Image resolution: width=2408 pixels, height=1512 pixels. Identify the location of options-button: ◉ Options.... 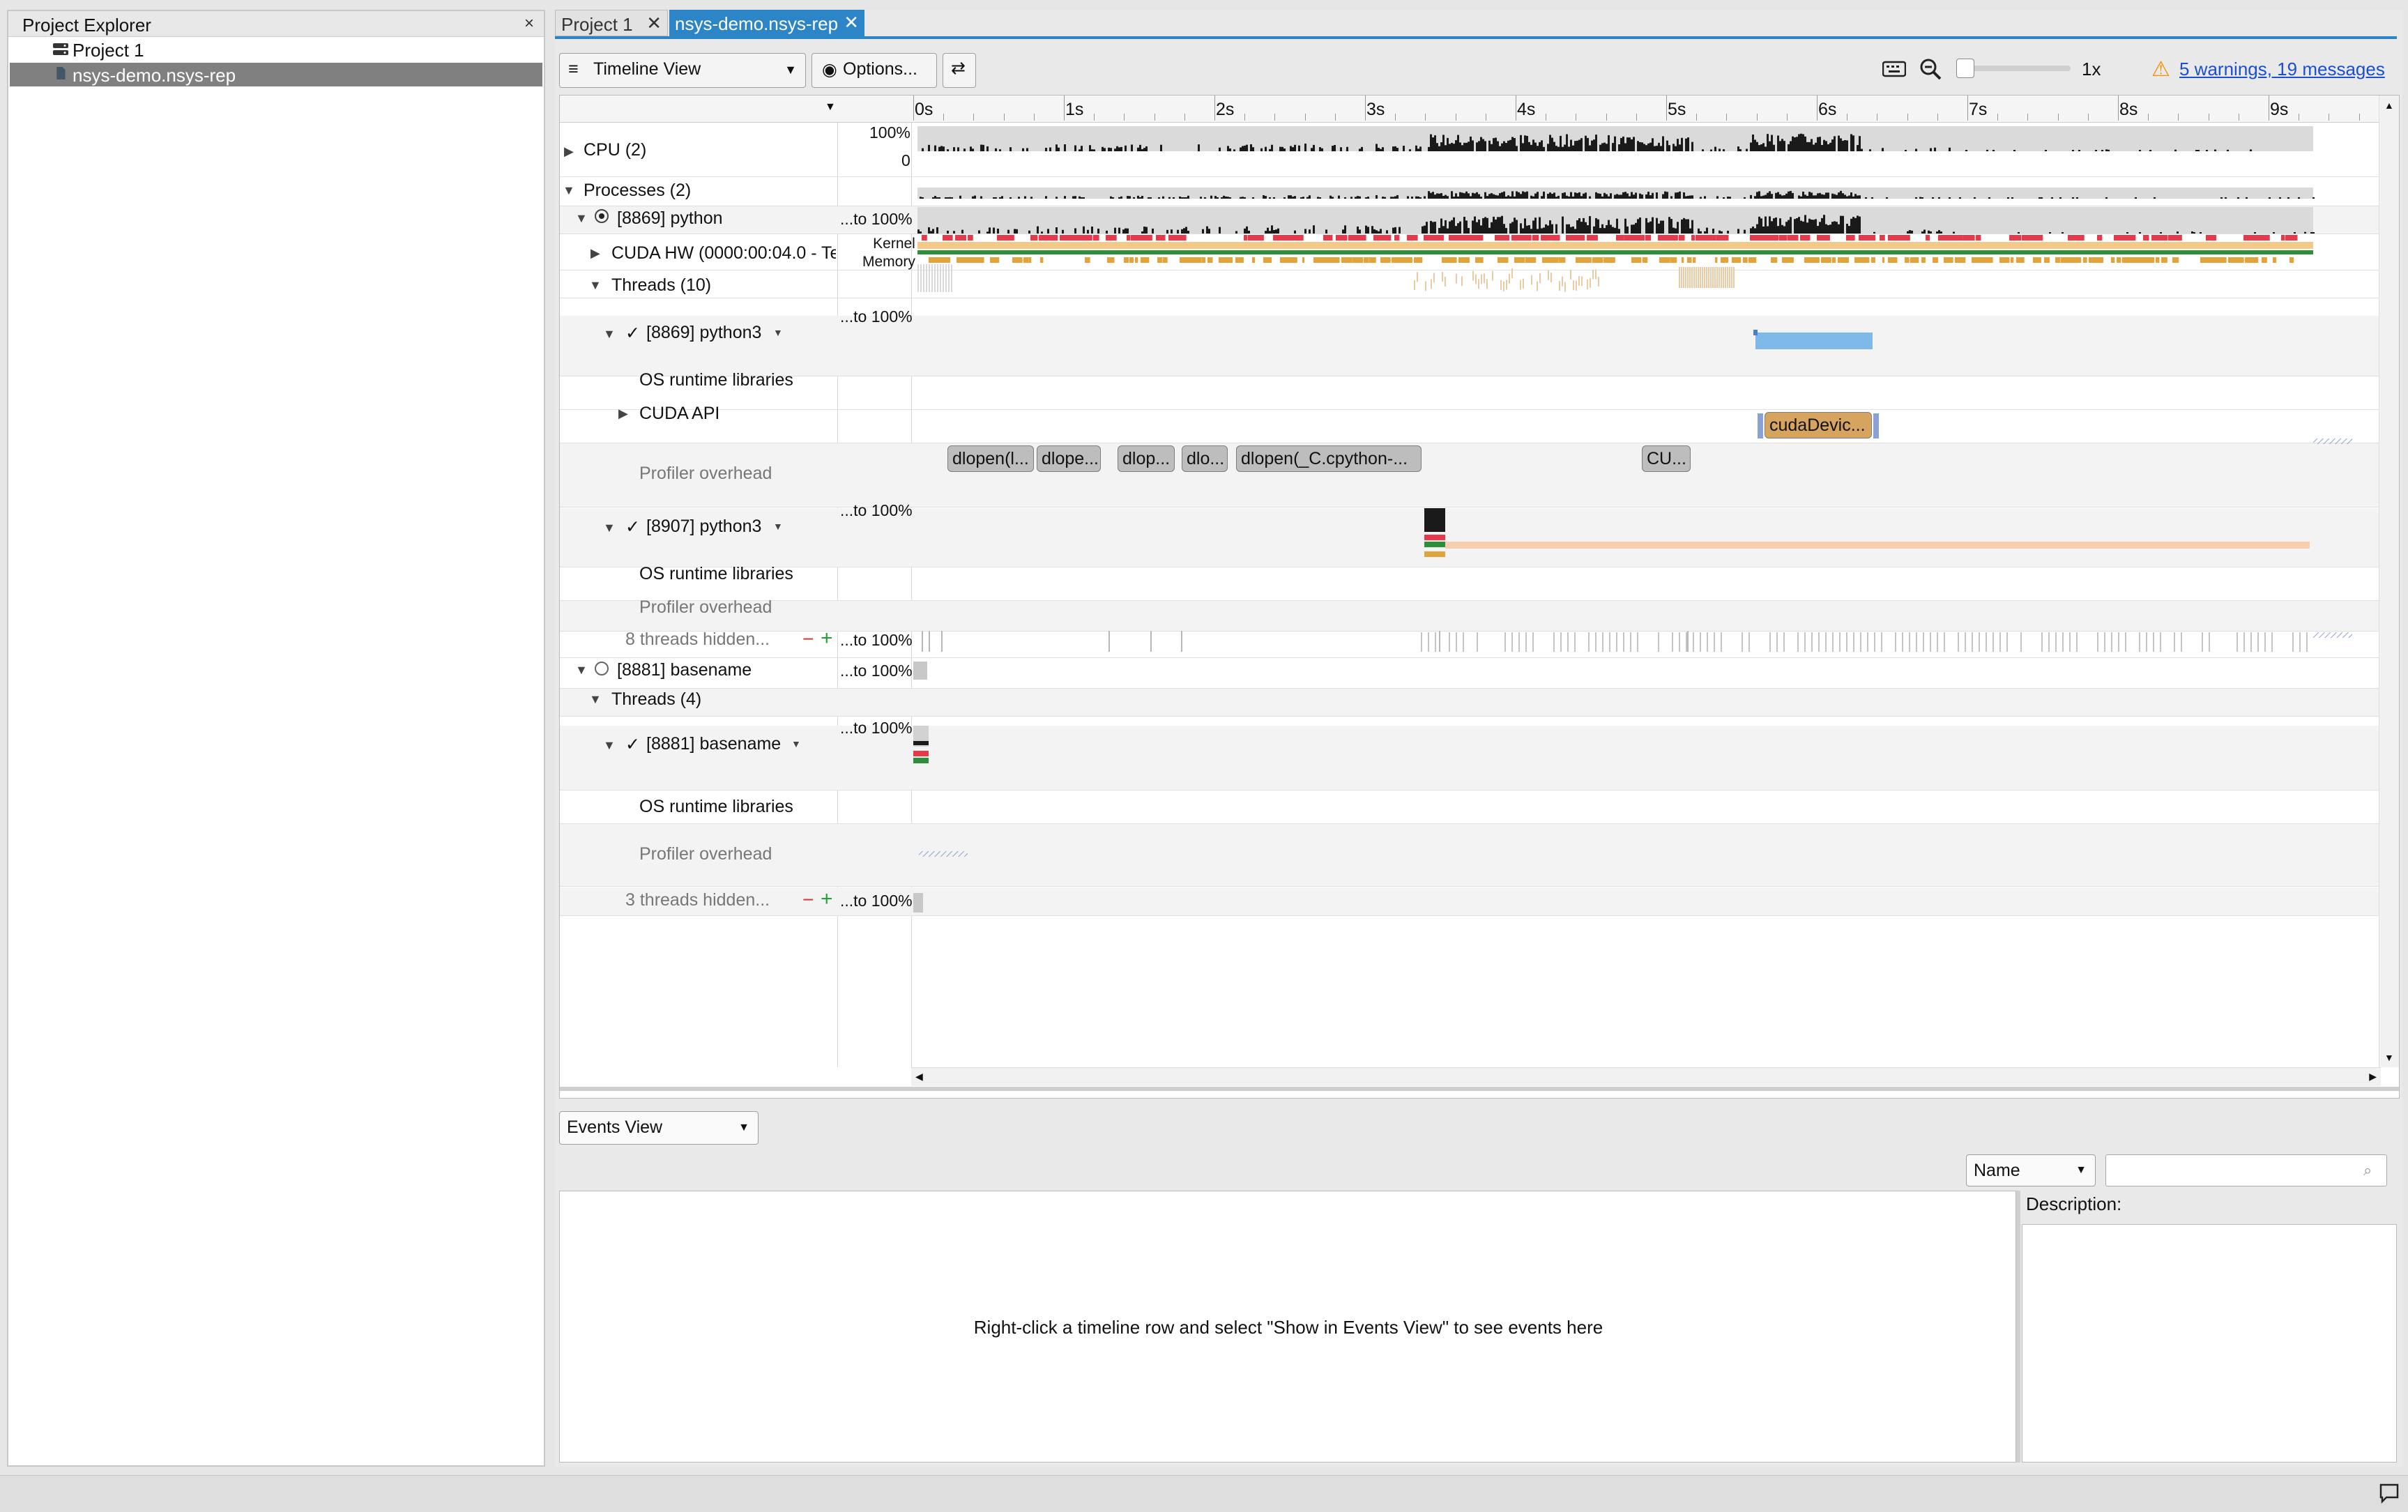
(874, 70).